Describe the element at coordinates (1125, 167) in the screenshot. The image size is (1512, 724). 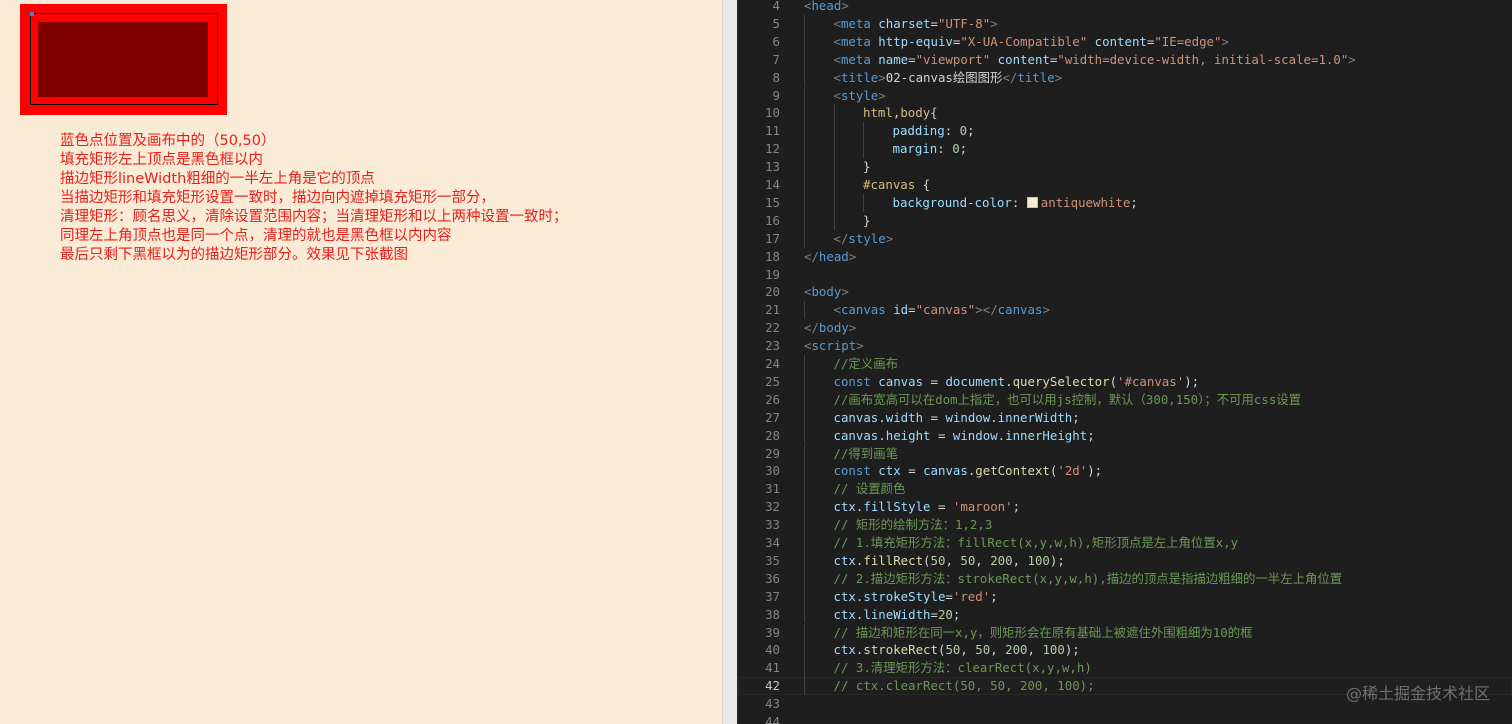
I see `code-line: 13}` at that location.